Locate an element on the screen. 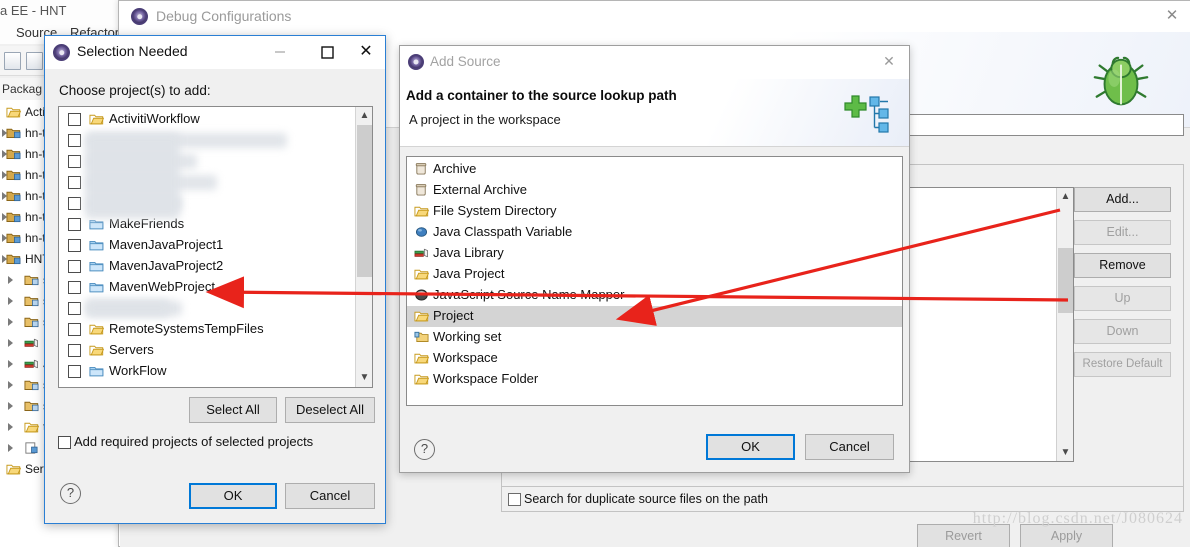  select-all-button: Select All is located at coordinates (233, 410).